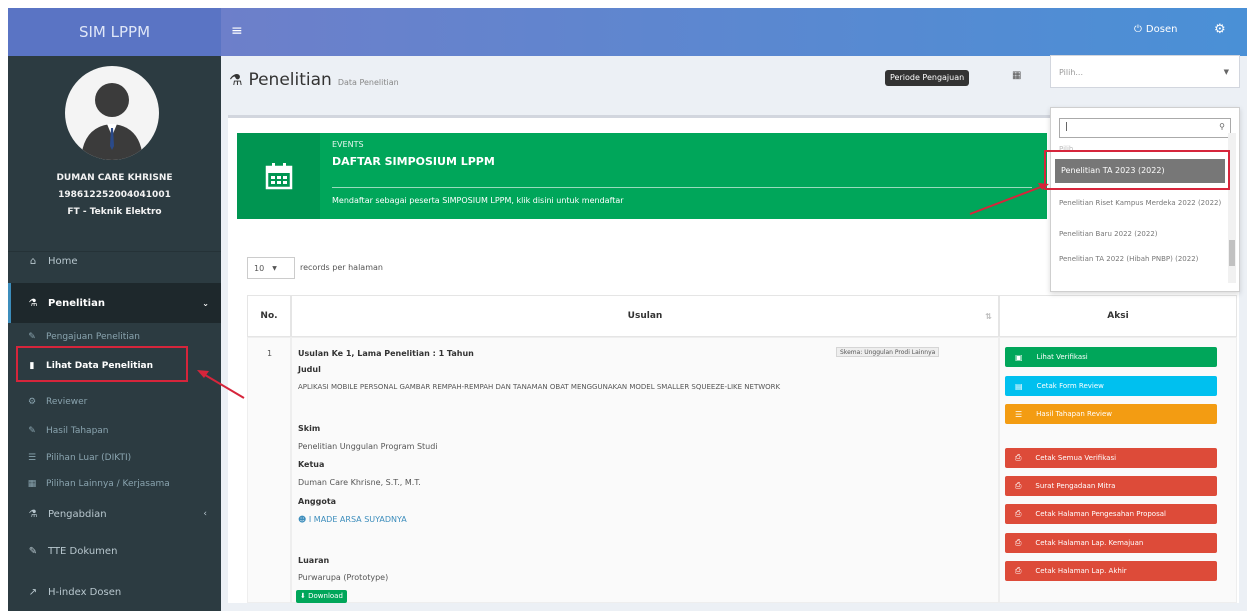  I want to click on calendar-icon: ▦, so click(1017, 75).